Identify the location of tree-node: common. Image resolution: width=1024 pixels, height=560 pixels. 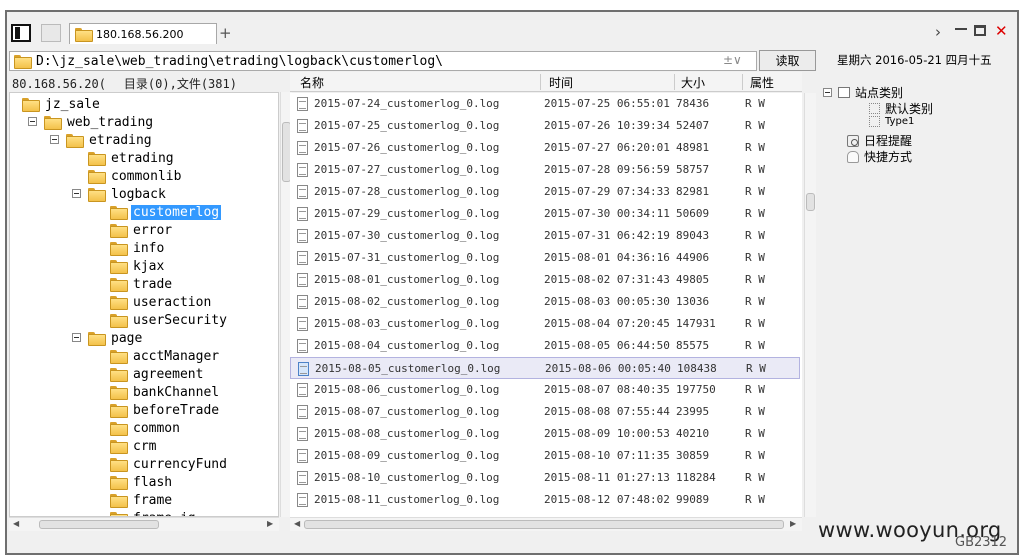
(146, 428).